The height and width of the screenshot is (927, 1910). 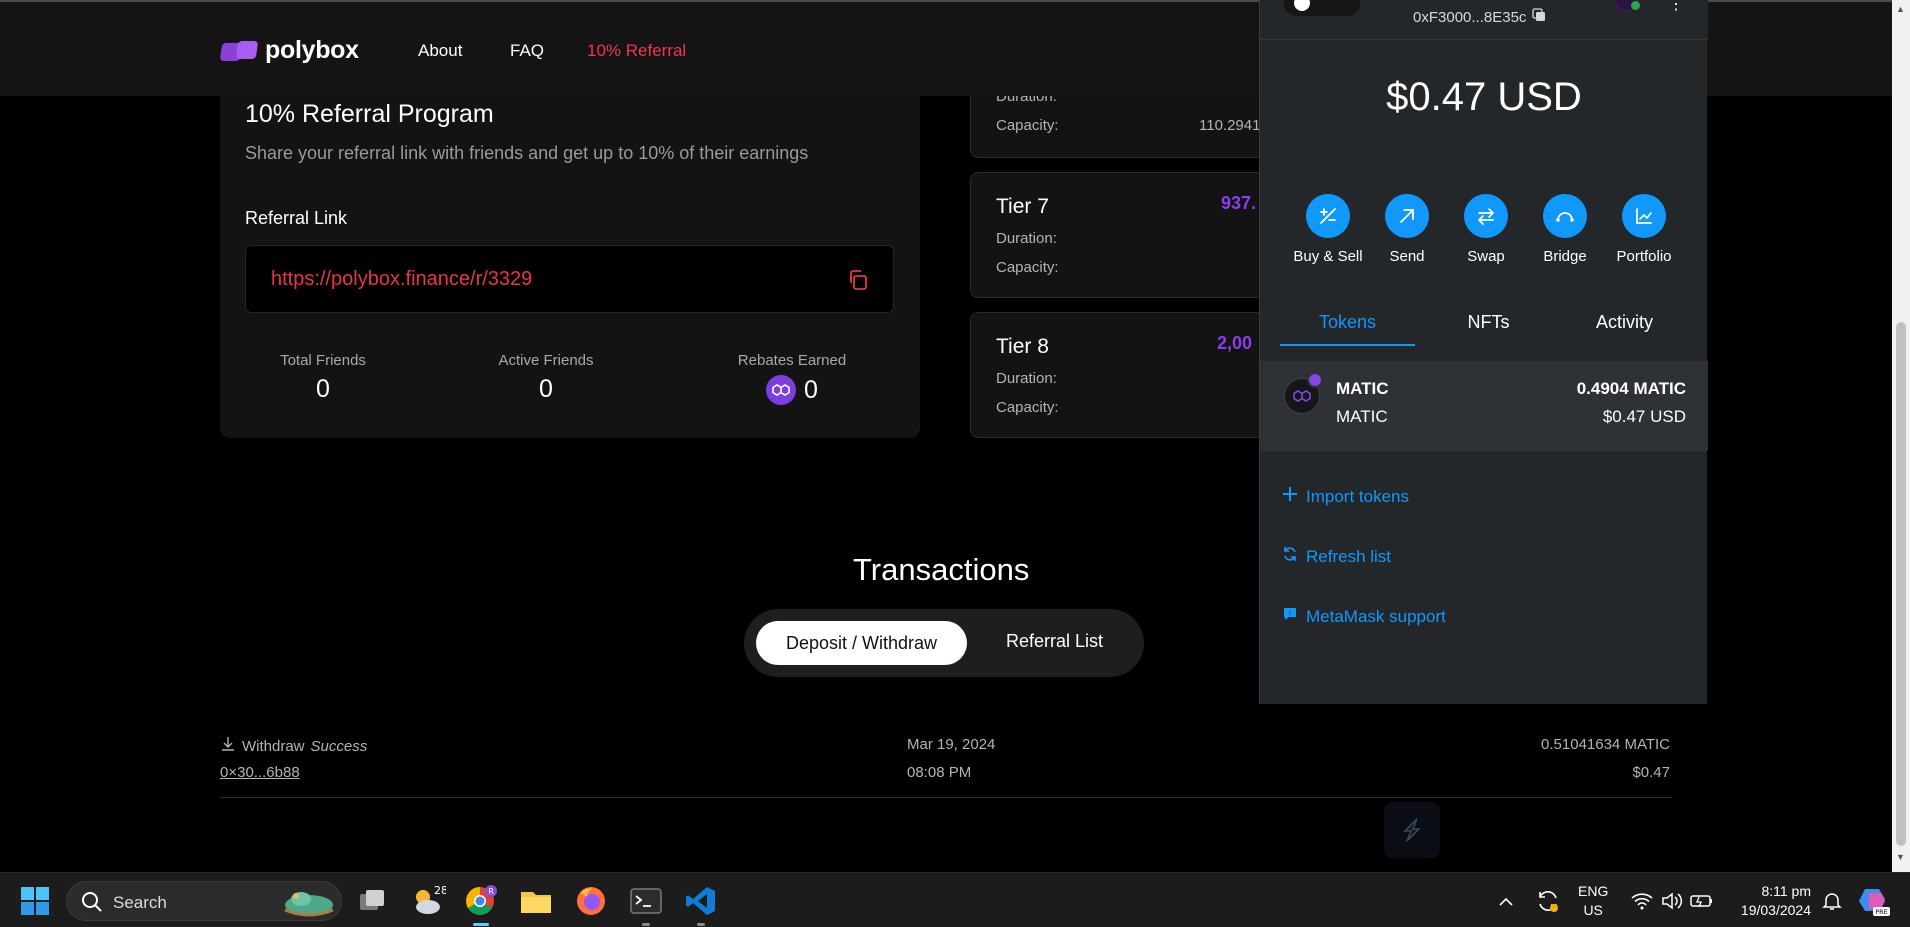 What do you see at coordinates (1644, 416) in the screenshot?
I see `token-usd: $0.47 USD` at bounding box center [1644, 416].